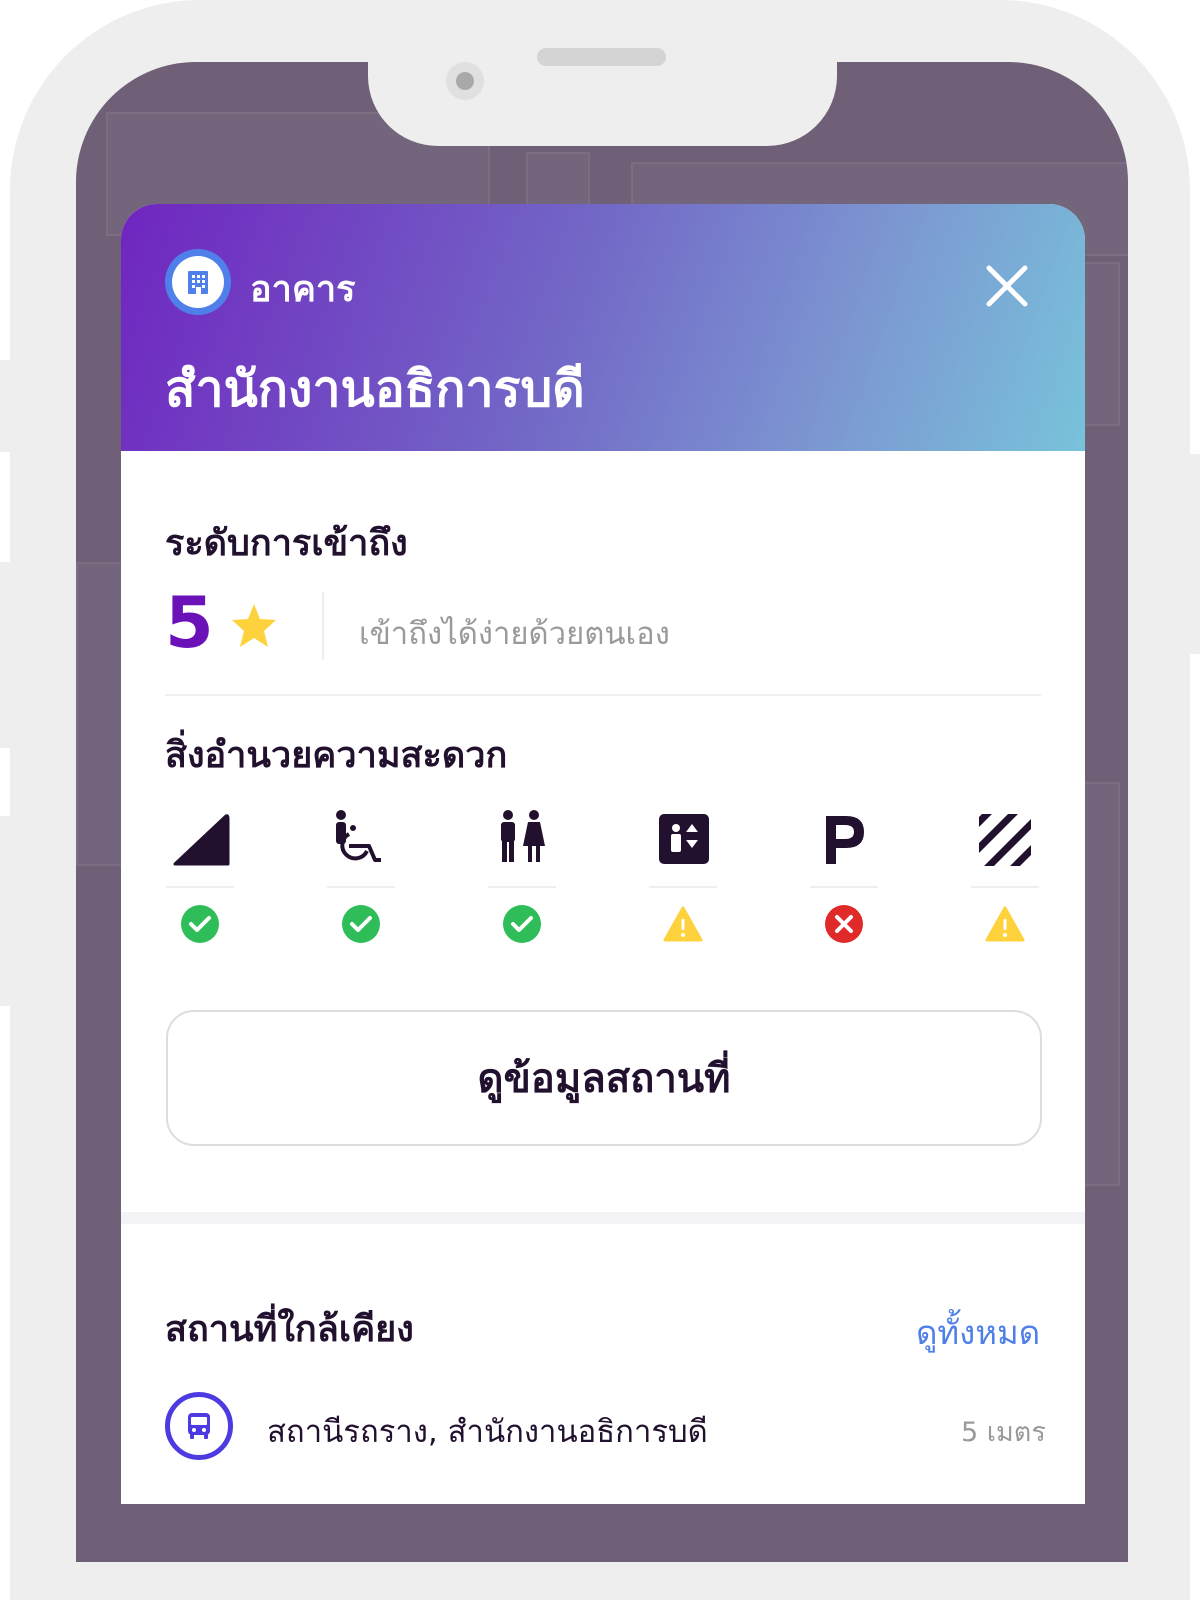  I want to click on nearby-place-distance: 5 เมตร, so click(1003, 1432).